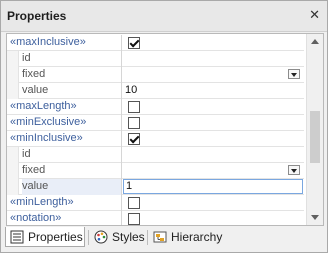  What do you see at coordinates (155, 123) in the screenshot?
I see `property-element-row: «minExclusive»` at bounding box center [155, 123].